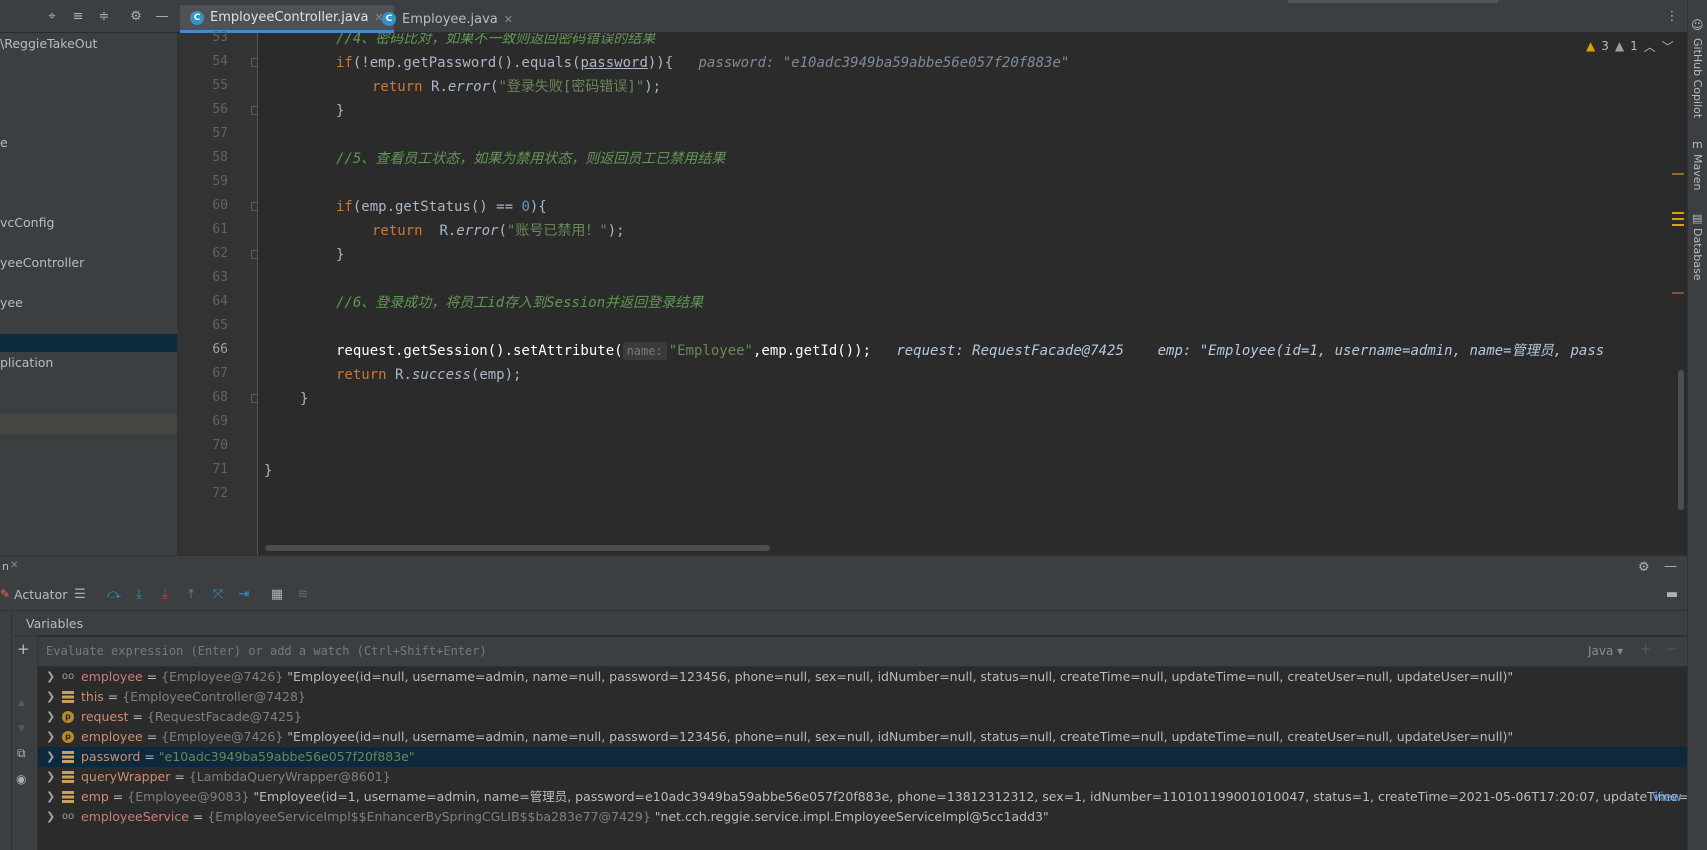 This screenshot has height=850, width=1707. I want to click on copy-icon: ⧉, so click(21, 753).